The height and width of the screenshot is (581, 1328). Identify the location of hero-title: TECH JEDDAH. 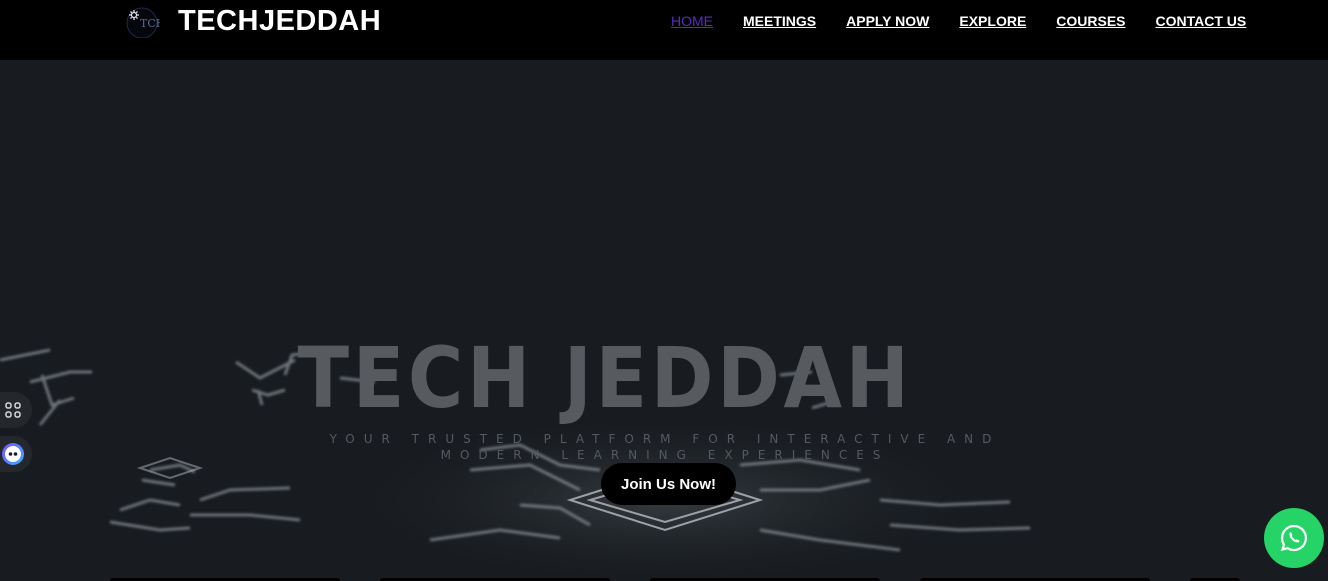
(605, 378).